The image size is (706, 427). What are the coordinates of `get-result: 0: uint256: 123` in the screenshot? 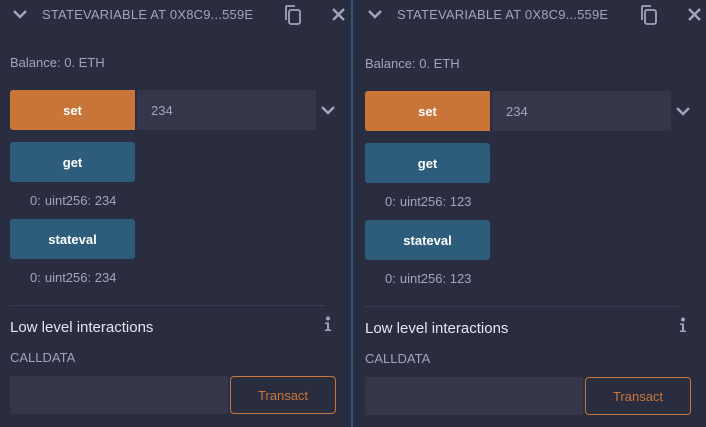 It's located at (428, 201).